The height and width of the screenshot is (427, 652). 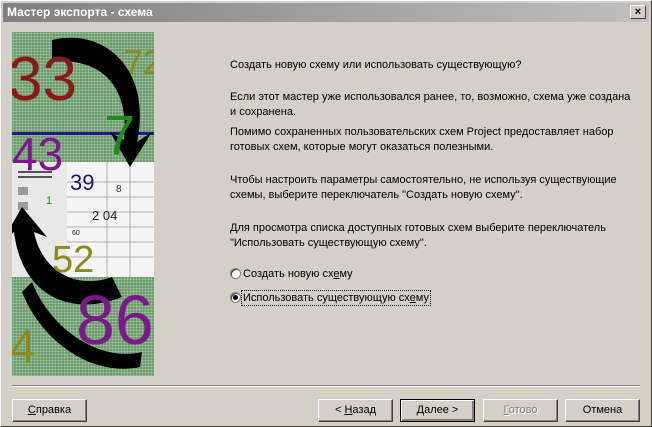 What do you see at coordinates (326, 386) in the screenshot?
I see `footer-separator` at bounding box center [326, 386].